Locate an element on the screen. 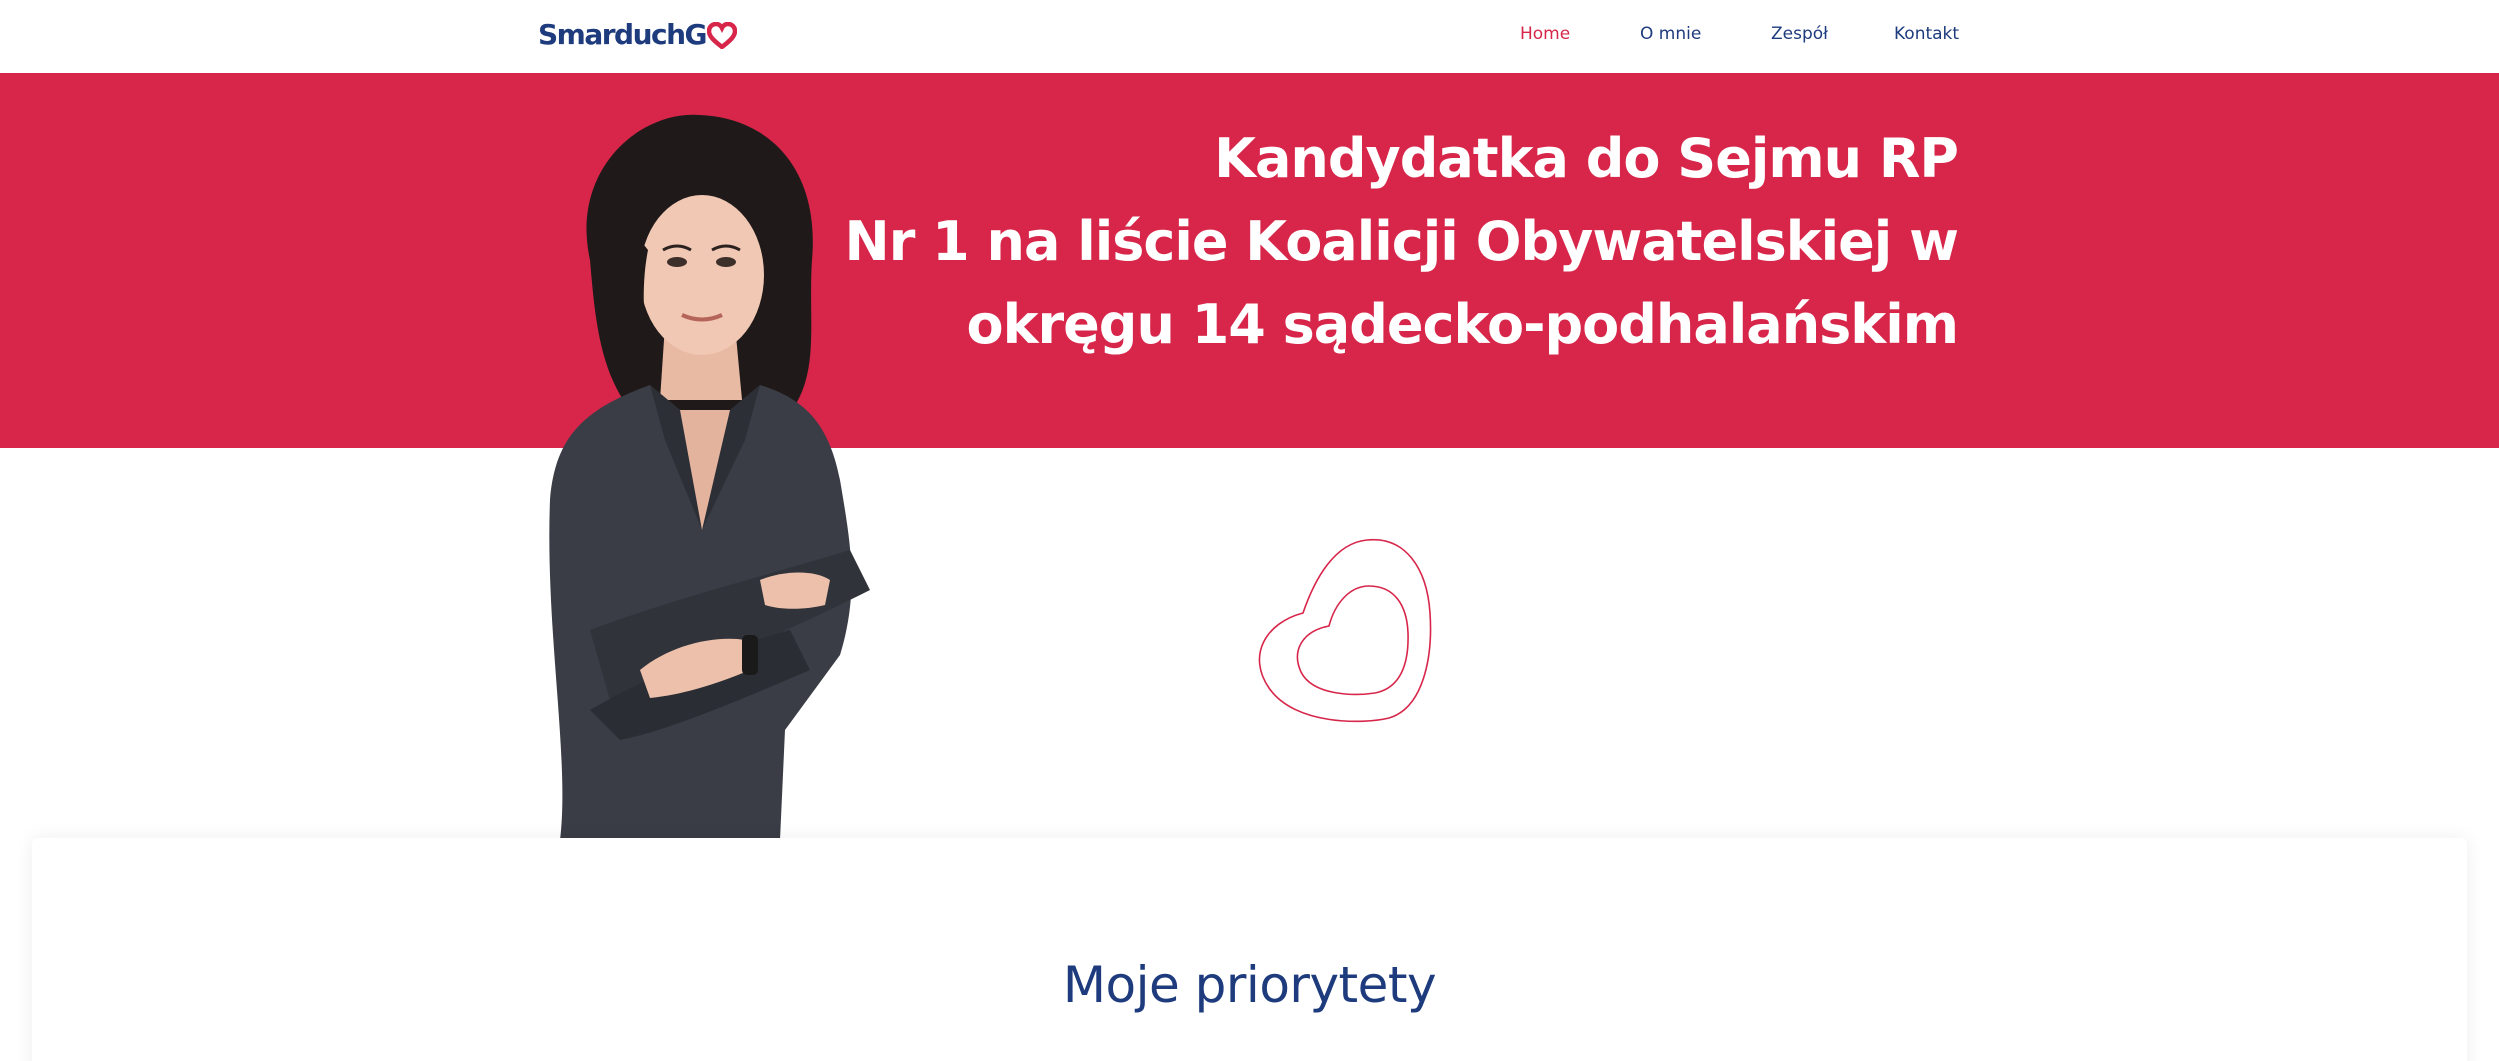 The image size is (2499, 1061). nav-item-zespol: Zespół is located at coordinates (1799, 34).